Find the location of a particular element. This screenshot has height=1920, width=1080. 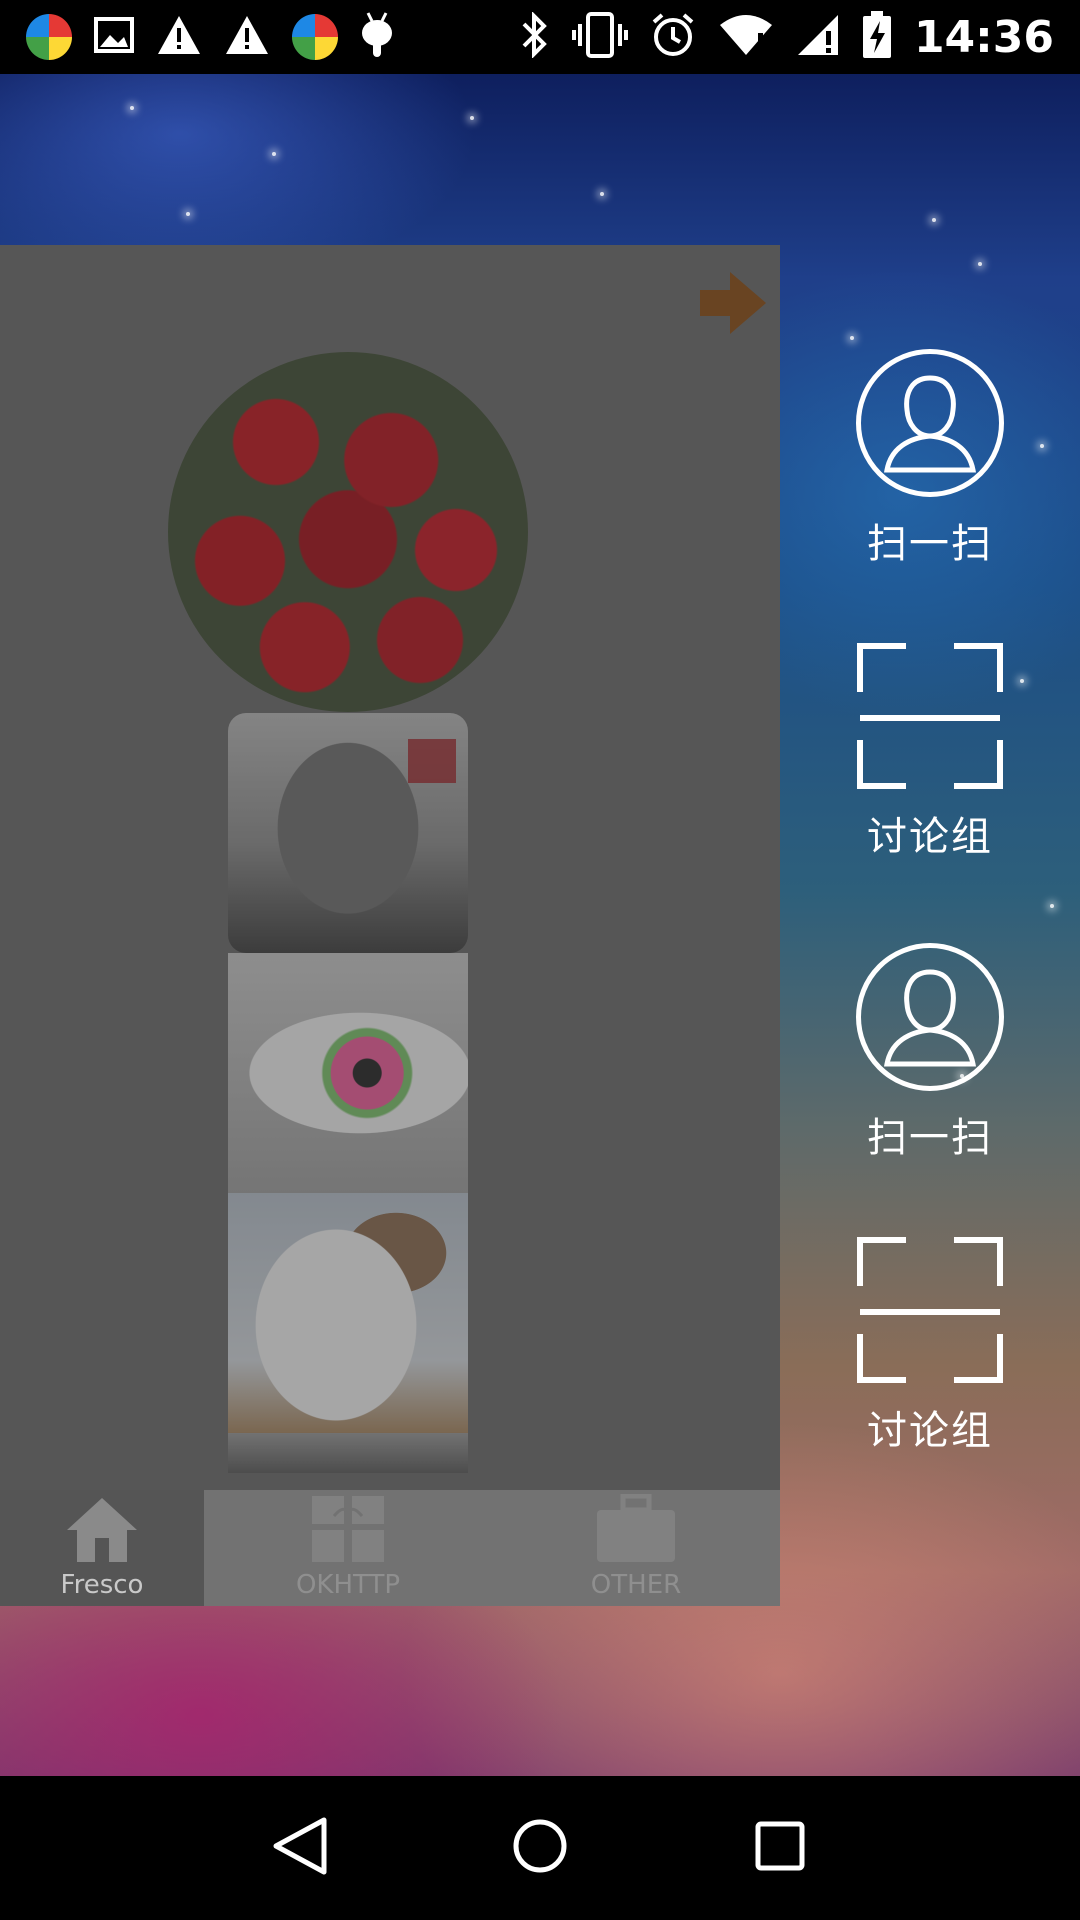

tab-label: OTHER is located at coordinates (636, 1585).